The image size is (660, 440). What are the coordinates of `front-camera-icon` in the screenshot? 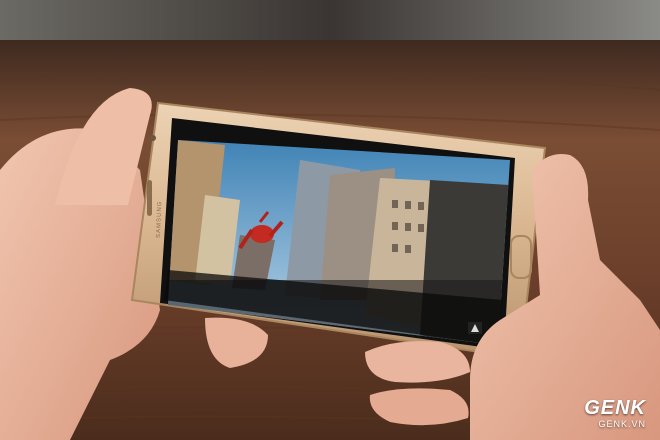 It's located at (153, 138).